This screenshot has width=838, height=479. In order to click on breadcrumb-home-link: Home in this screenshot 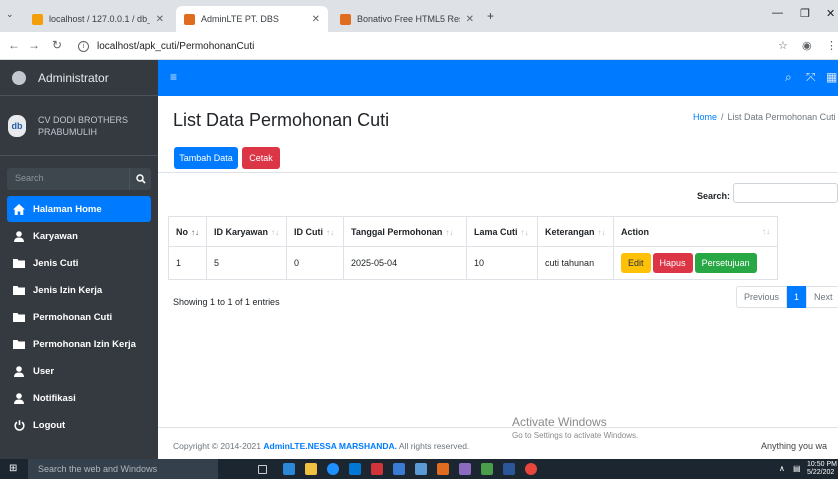, I will do `click(705, 117)`.